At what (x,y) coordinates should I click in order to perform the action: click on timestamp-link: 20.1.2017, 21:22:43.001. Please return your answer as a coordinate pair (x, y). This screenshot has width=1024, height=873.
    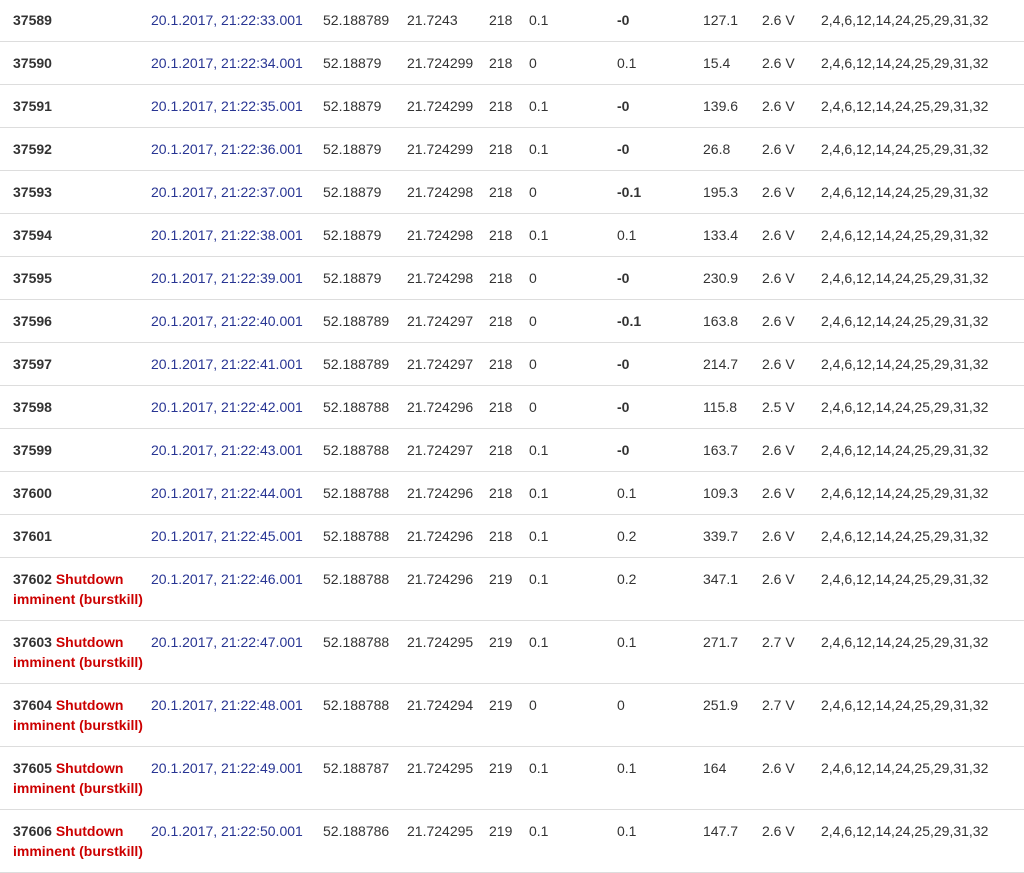
    Looking at the image, I should click on (227, 450).